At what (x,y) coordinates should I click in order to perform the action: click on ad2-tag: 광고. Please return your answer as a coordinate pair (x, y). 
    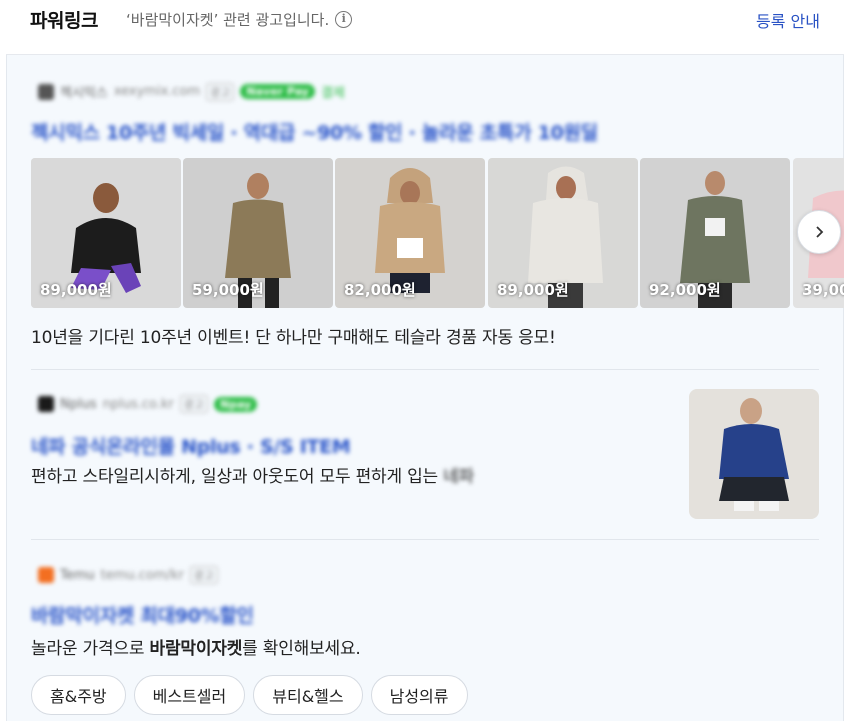
    Looking at the image, I should click on (193, 404).